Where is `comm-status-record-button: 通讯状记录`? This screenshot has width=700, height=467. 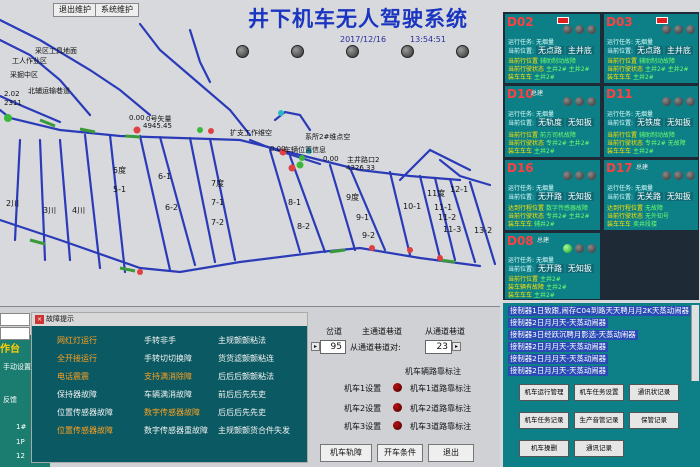 comm-status-record-button: 通讯状记录 is located at coordinates (654, 392).